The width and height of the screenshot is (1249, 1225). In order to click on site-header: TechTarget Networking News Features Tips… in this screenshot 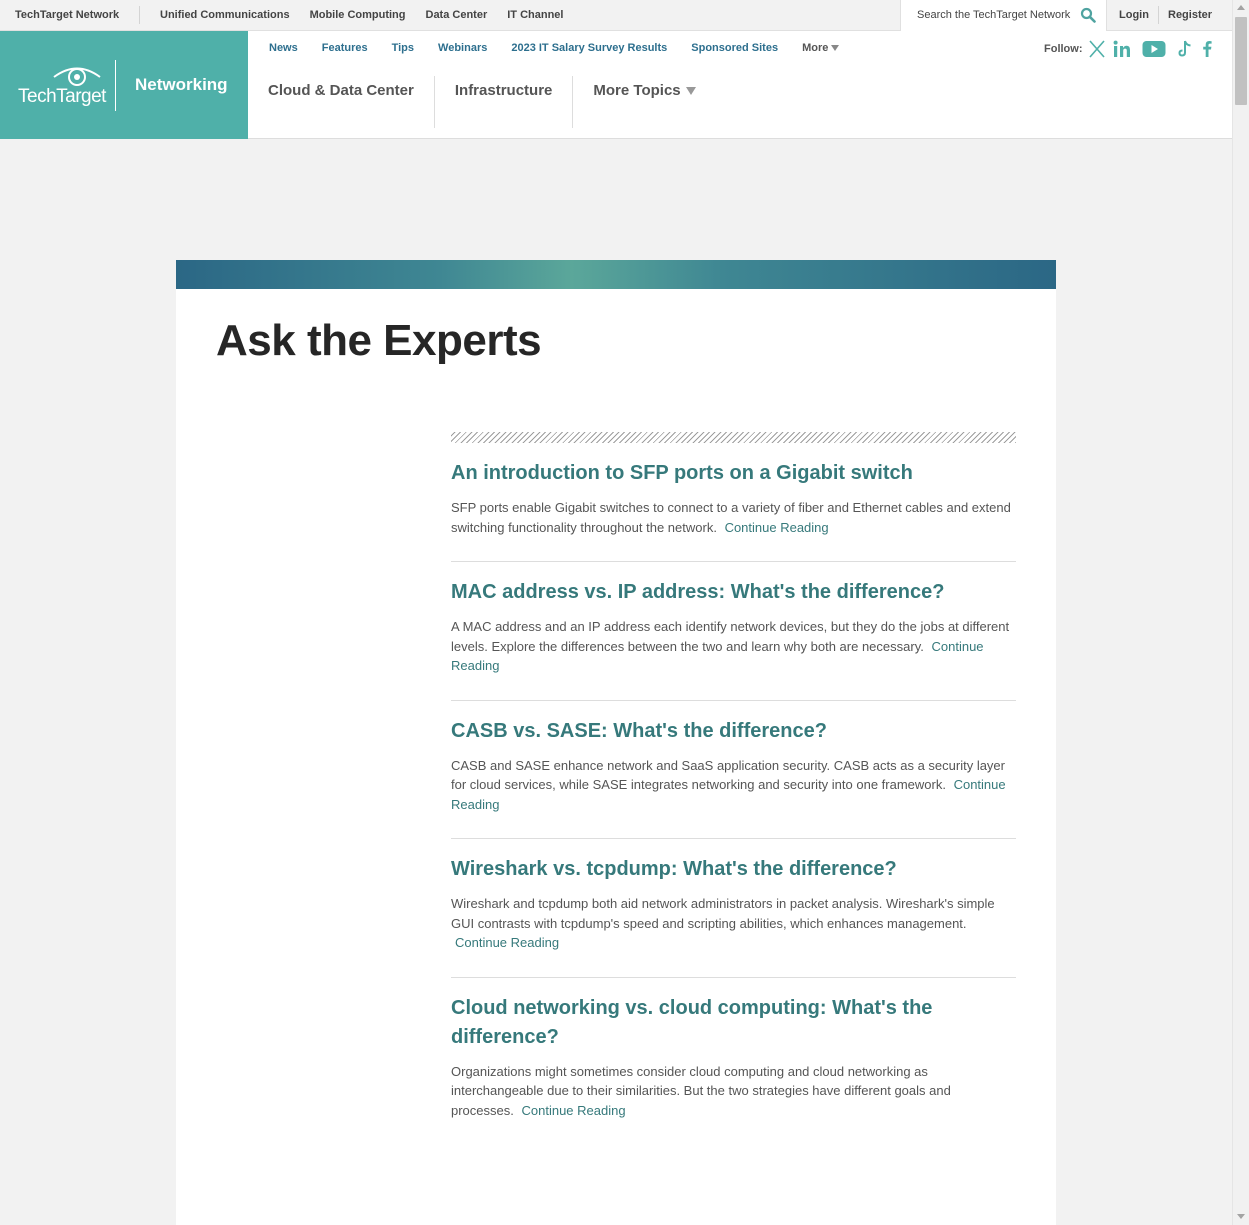, I will do `click(616, 85)`.